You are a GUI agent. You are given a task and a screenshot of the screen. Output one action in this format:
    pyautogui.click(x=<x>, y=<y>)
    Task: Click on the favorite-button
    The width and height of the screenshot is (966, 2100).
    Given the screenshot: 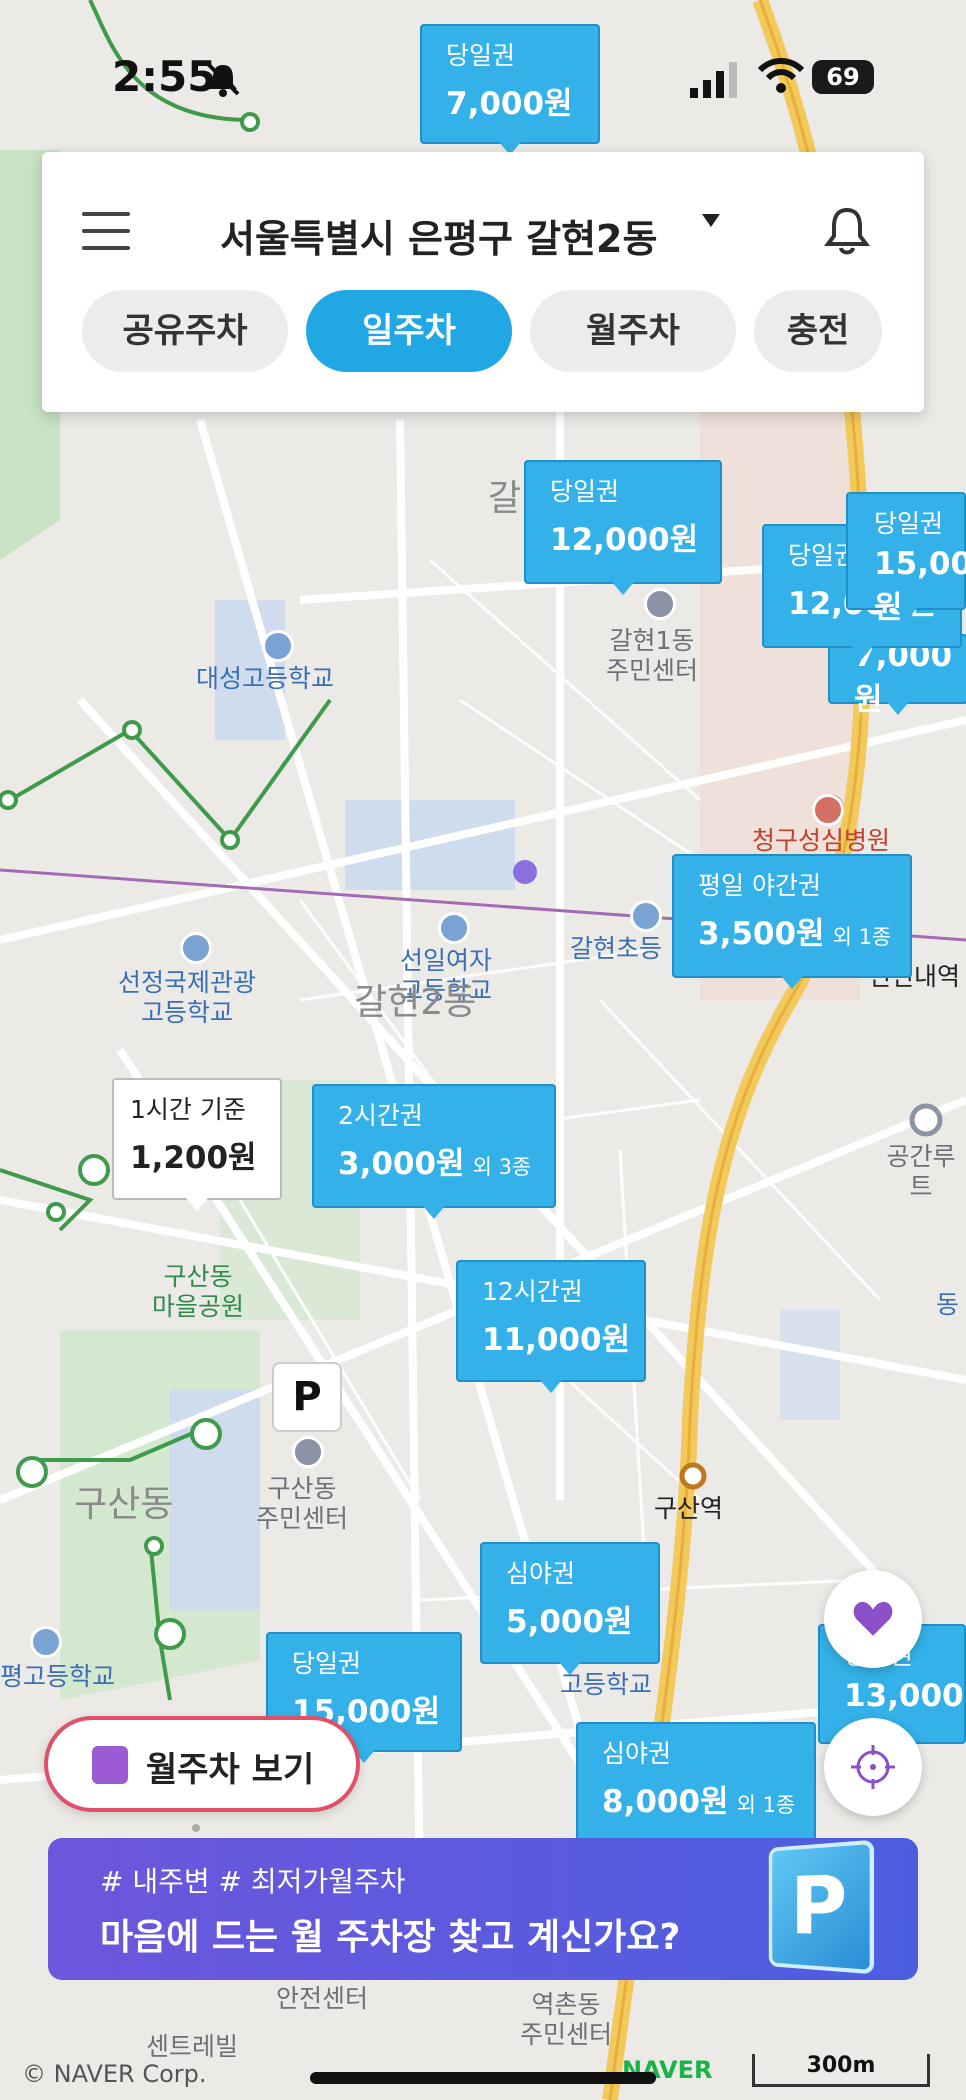 What is the action you would take?
    pyautogui.click(x=873, y=1619)
    